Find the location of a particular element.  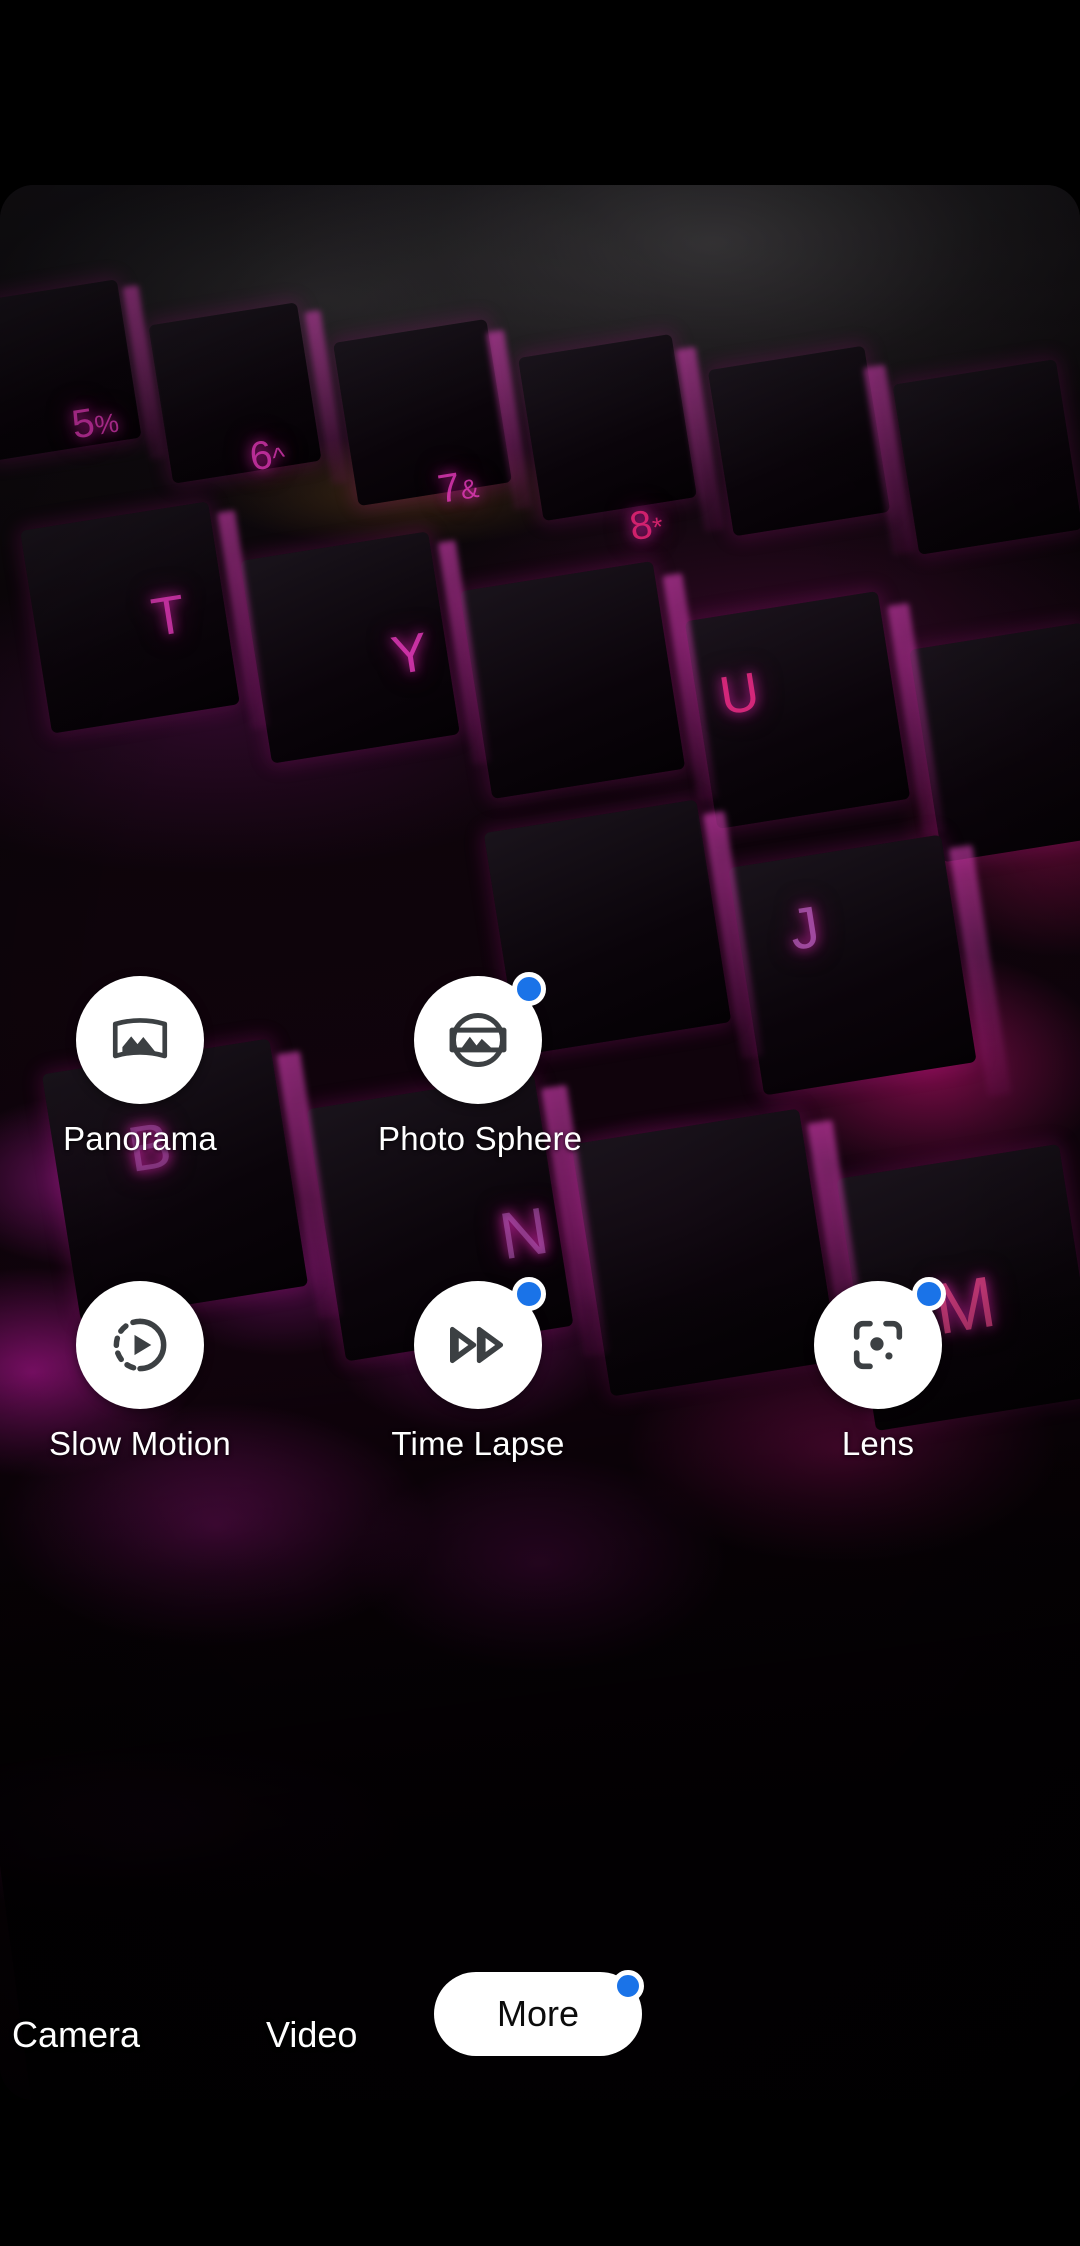

mode-label: Photo Sphere is located at coordinates (480, 1138).